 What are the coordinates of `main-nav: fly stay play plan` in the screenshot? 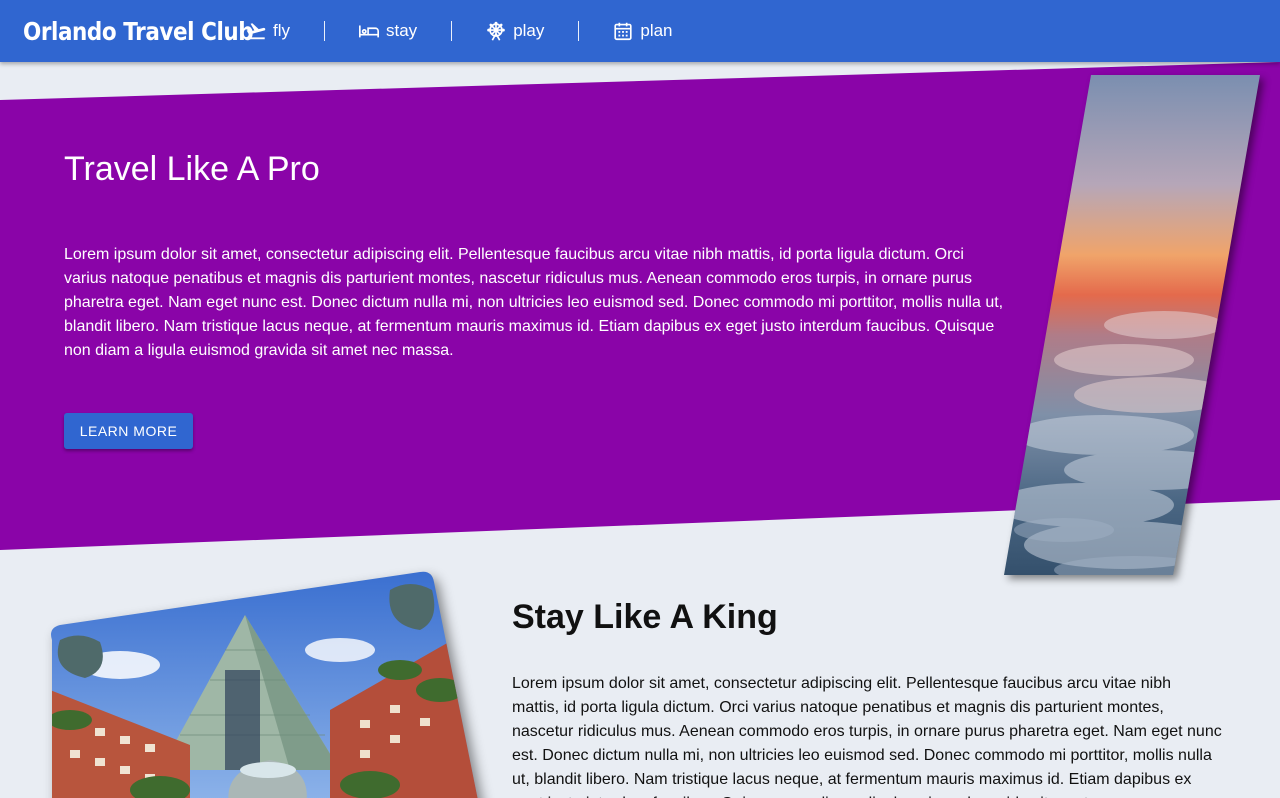 It's located at (476, 31).